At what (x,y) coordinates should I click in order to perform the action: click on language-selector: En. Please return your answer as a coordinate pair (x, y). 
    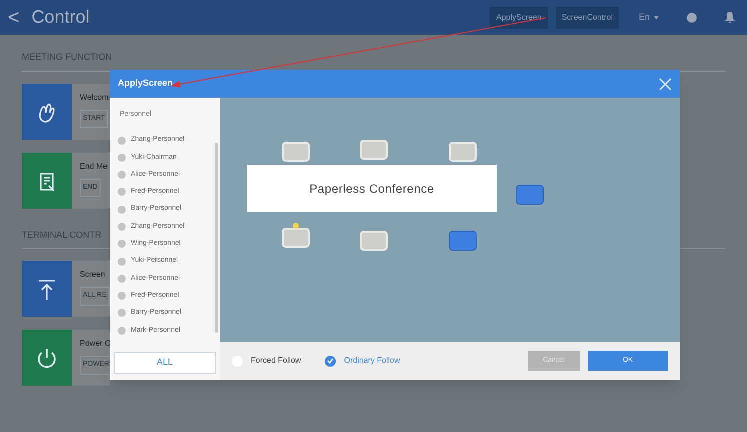
    Looking at the image, I should click on (644, 17).